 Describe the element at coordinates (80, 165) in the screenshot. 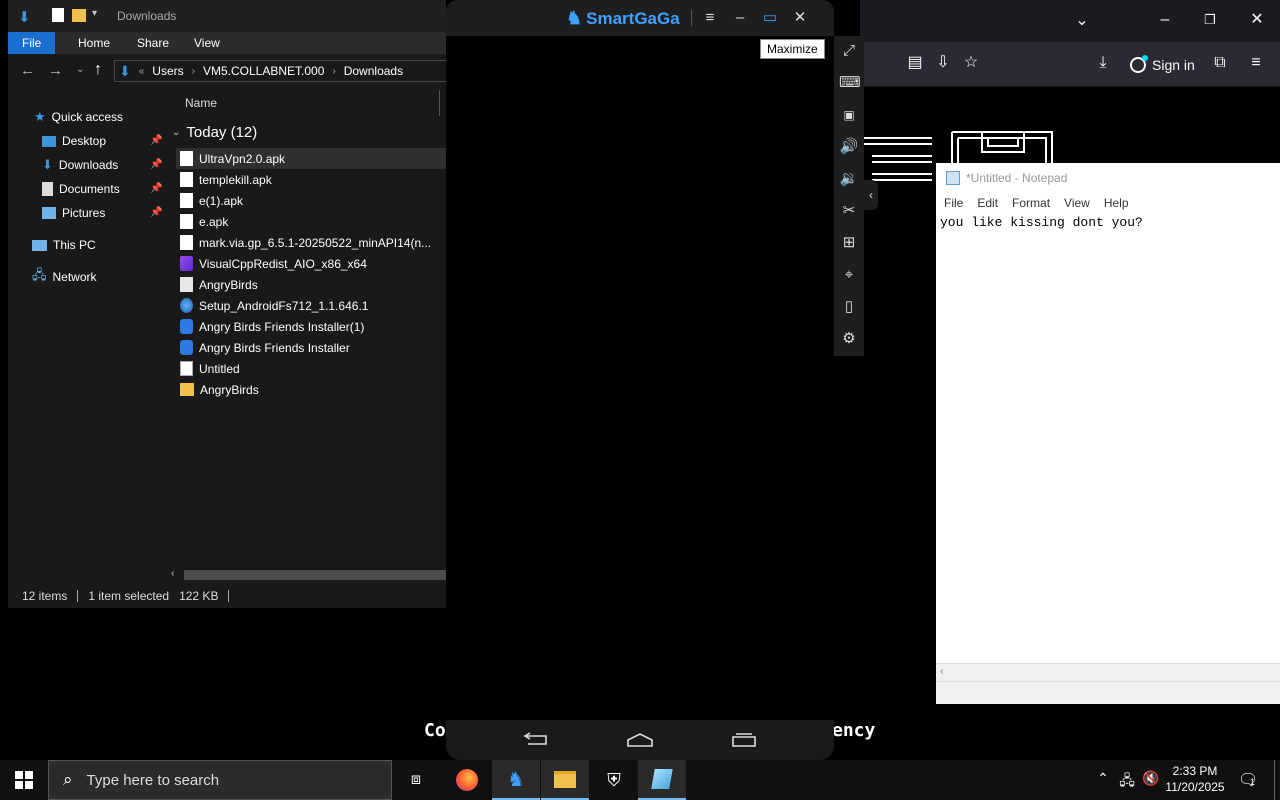

I see `nav-downloads: ⬇ Downloads` at that location.